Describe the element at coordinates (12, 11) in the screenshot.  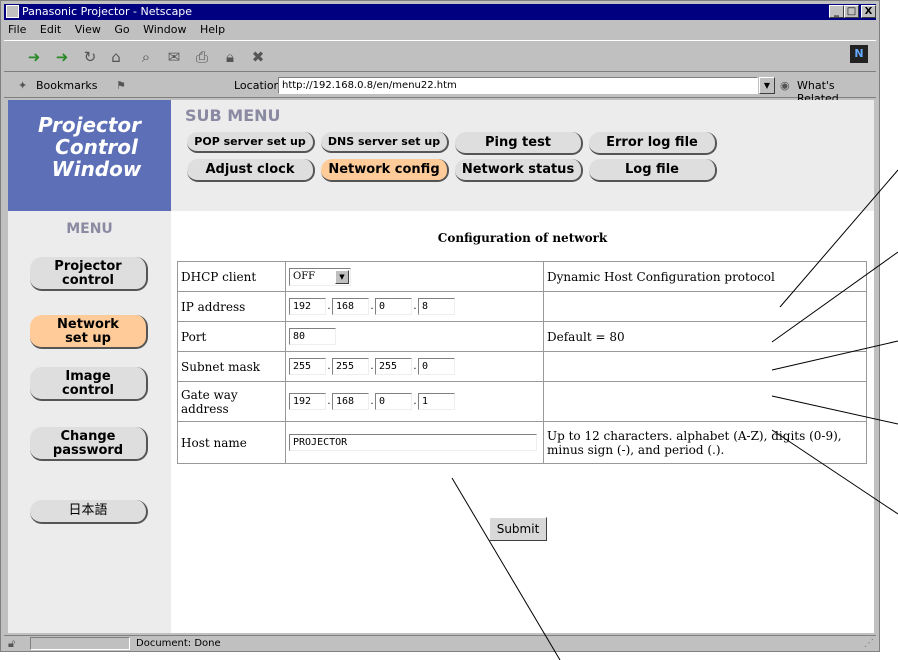
I see `app-icon` at that location.